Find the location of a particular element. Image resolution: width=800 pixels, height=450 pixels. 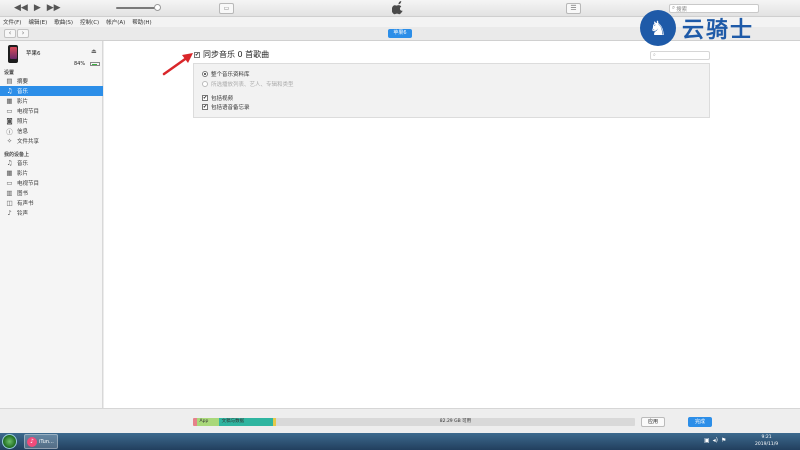

sync-music-row: ✔ 同步音乐 0 首歌曲 is located at coordinates (231, 54).